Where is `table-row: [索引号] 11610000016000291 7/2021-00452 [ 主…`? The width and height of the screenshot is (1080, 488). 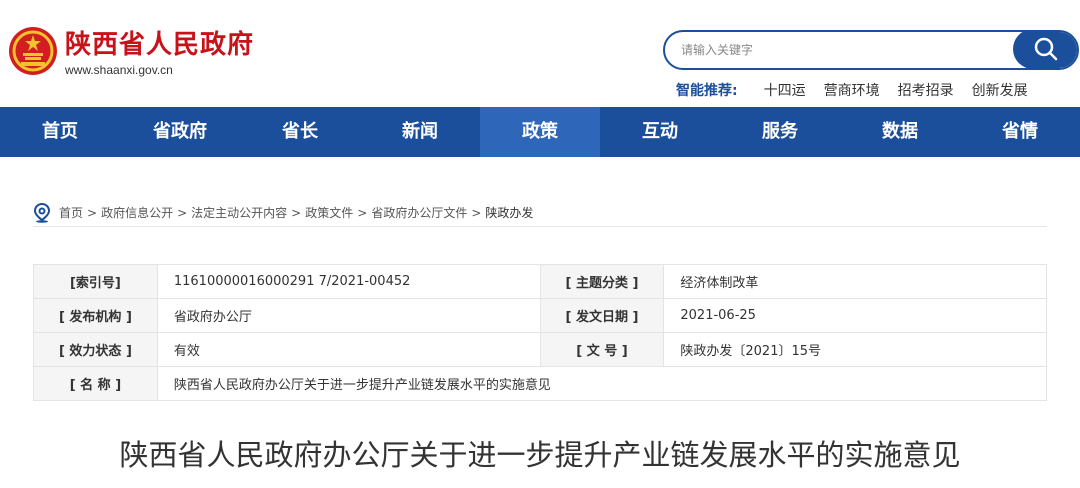 table-row: [索引号] 11610000016000291 7/2021-00452 [ 主… is located at coordinates (540, 281).